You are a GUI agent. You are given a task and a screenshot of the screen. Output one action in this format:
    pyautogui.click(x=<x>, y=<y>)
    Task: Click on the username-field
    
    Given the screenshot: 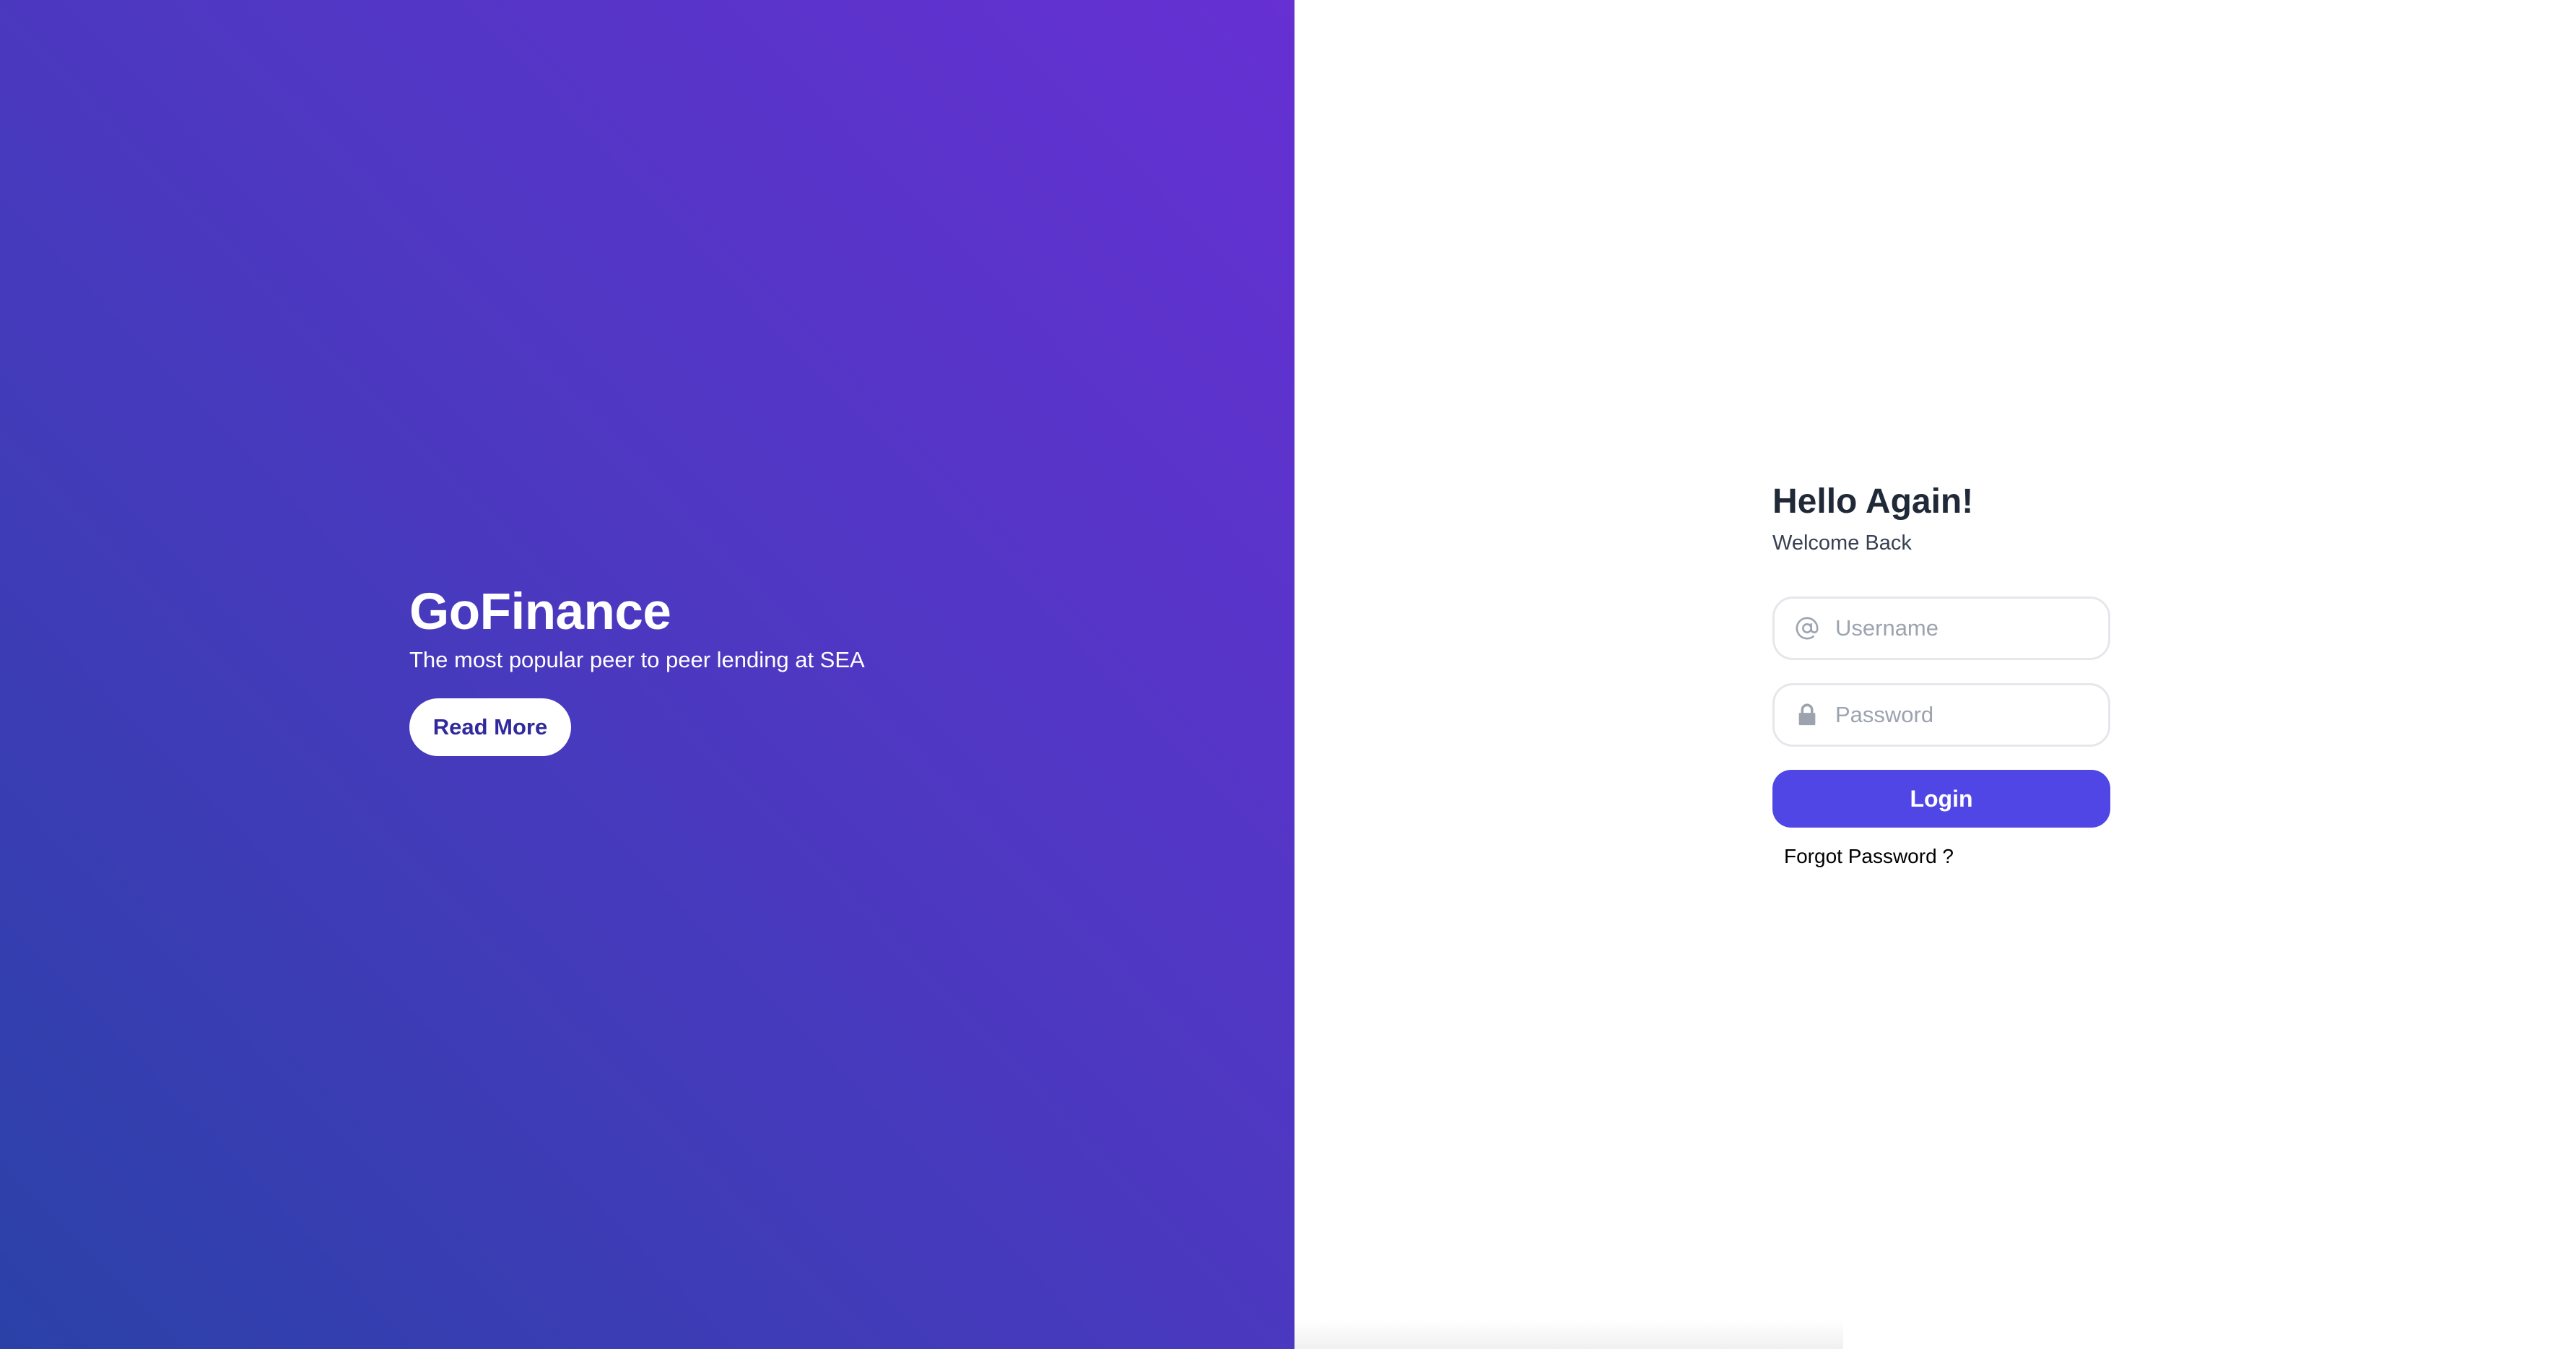 What is the action you would take?
    pyautogui.click(x=1948, y=628)
    